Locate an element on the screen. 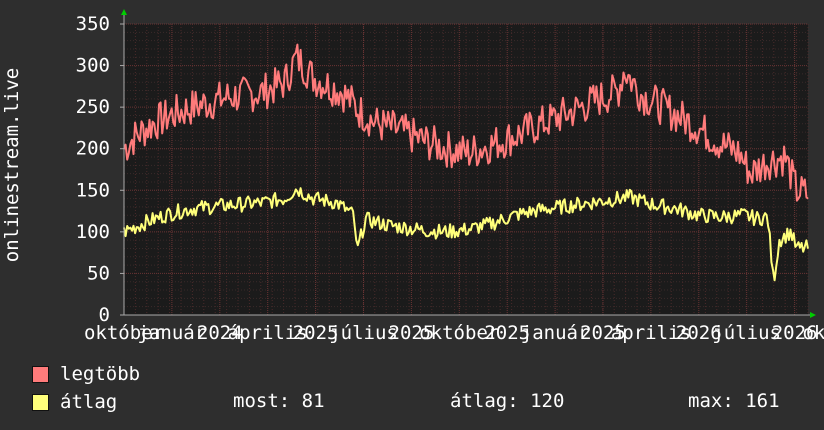 The image size is (824, 430). y-tick-label: 100 is located at coordinates (93, 232).